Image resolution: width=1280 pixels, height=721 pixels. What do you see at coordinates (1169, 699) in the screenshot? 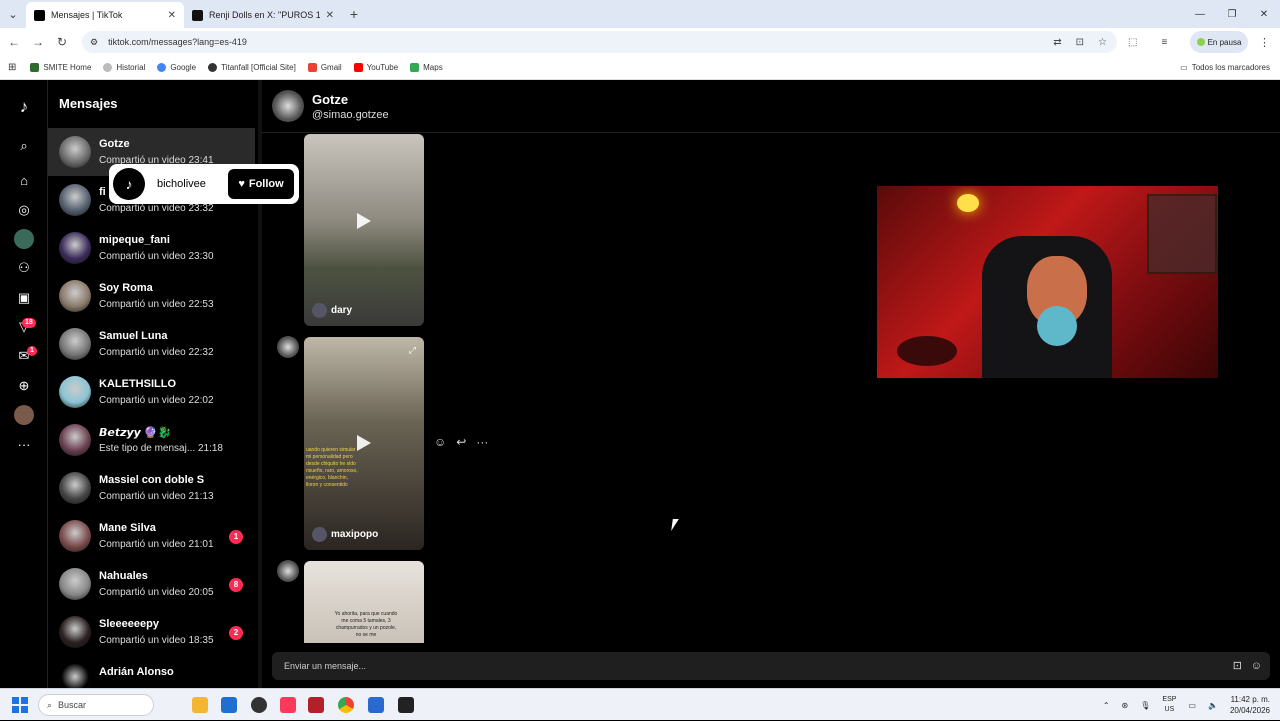
I see `lang-code: ESP` at bounding box center [1169, 699].